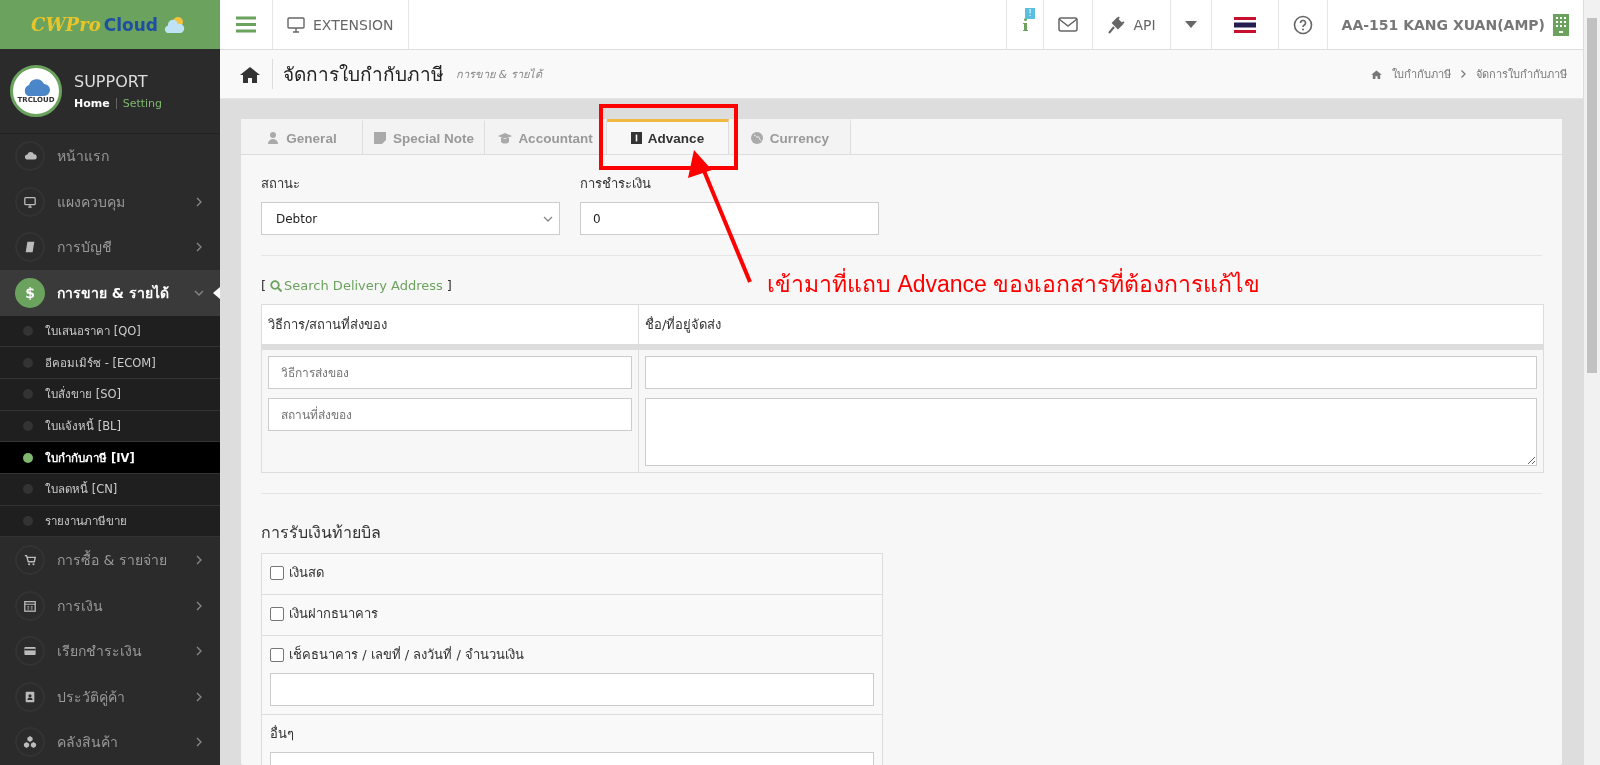 The height and width of the screenshot is (765, 1600). What do you see at coordinates (380, 138) in the screenshot?
I see `note-icon` at bounding box center [380, 138].